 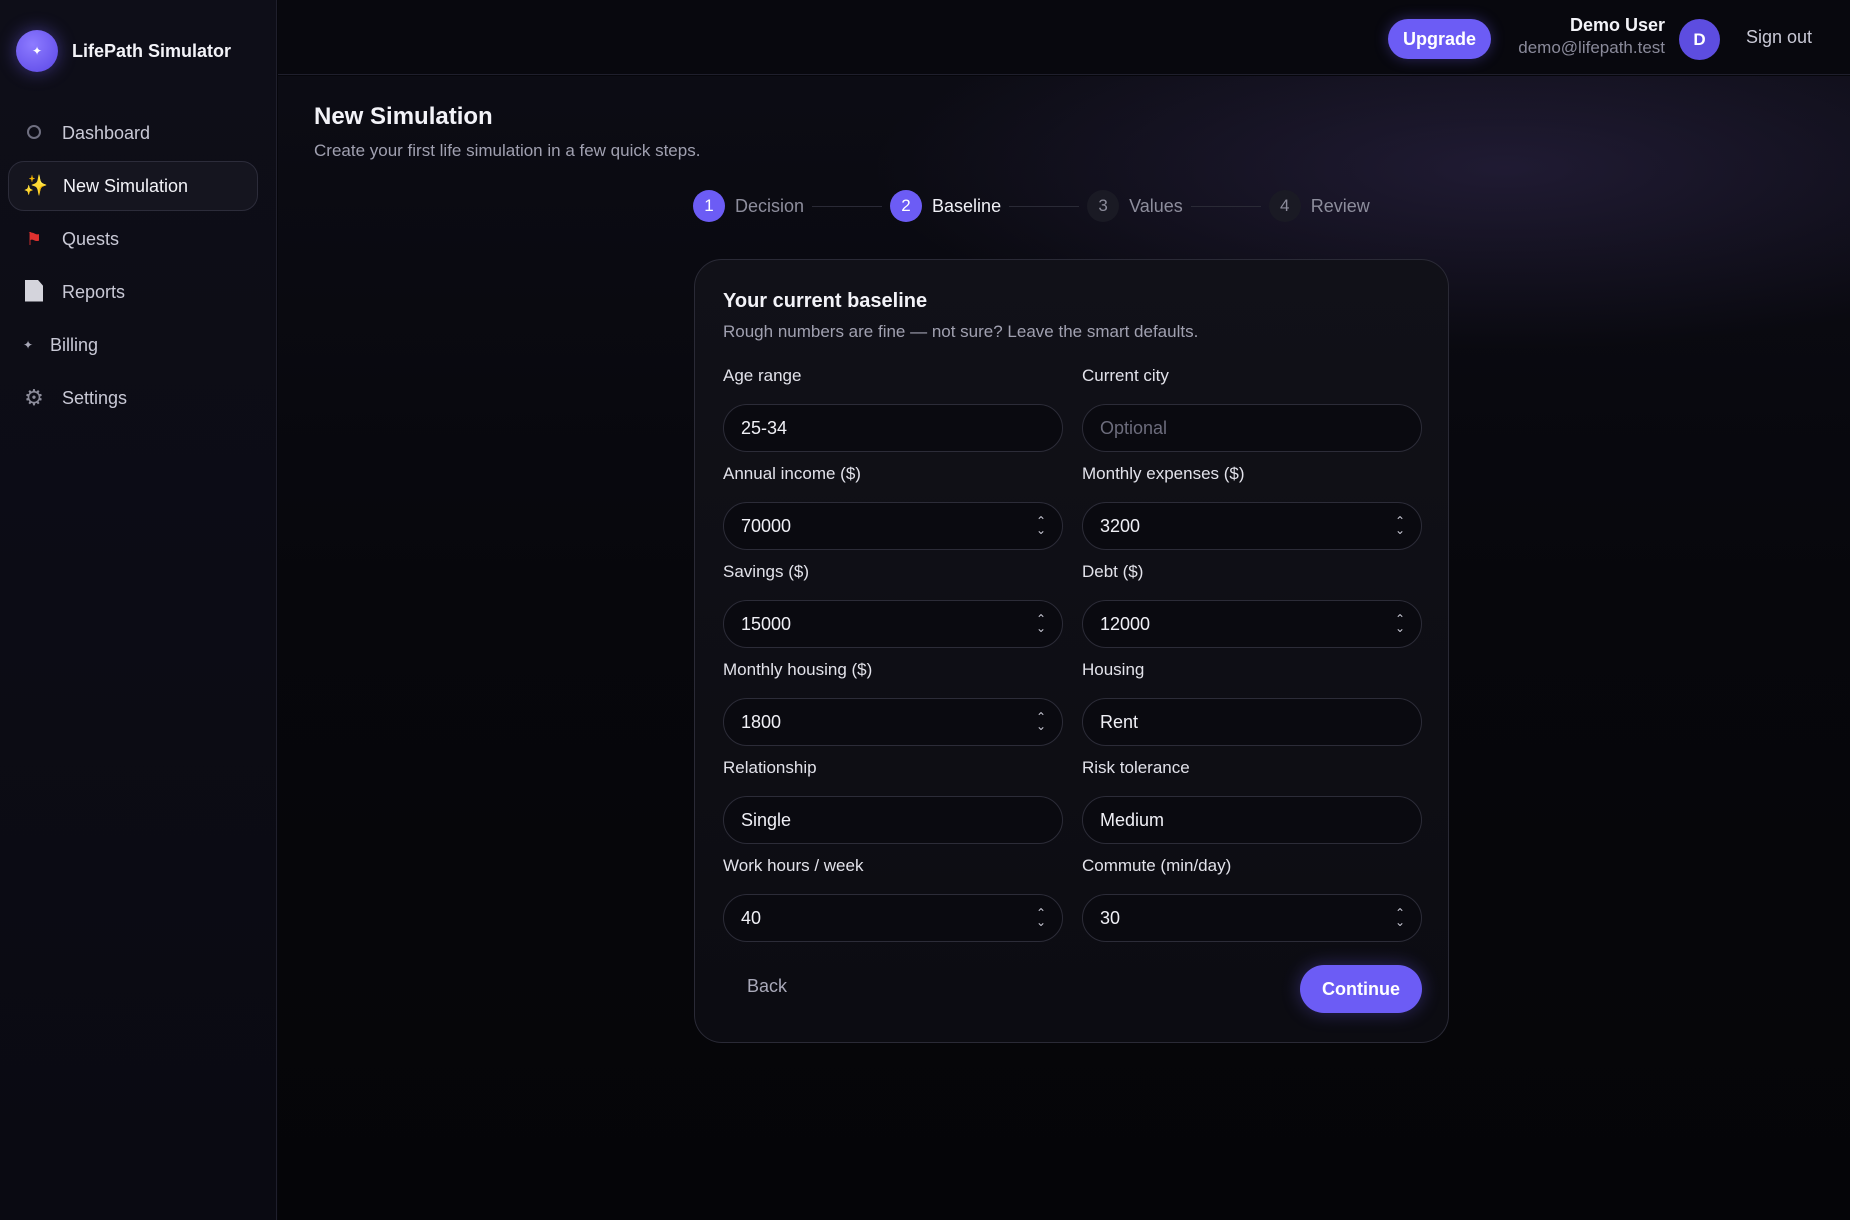 What do you see at coordinates (1591, 47) in the screenshot?
I see `user-email: demo@lifepath.test` at bounding box center [1591, 47].